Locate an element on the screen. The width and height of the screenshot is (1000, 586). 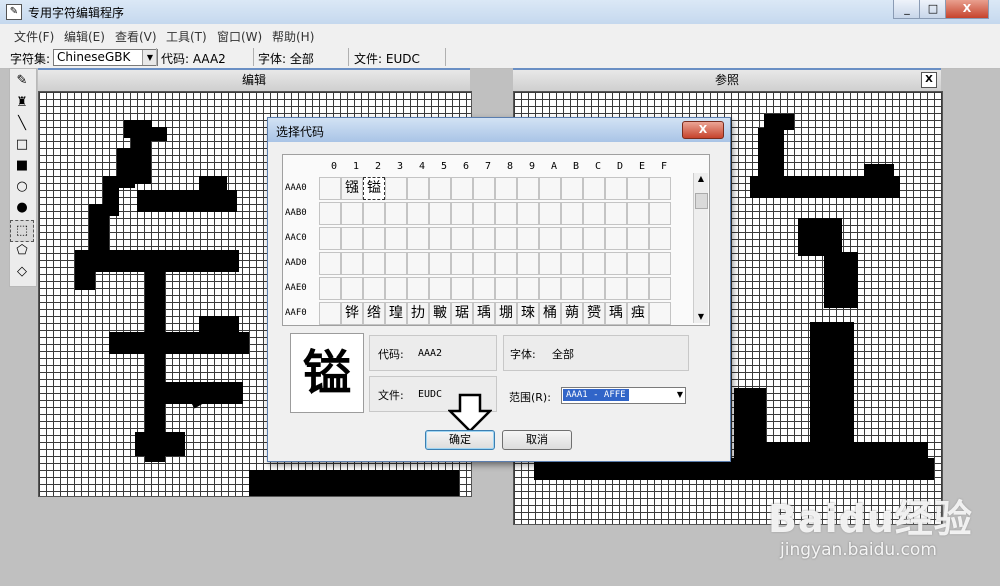
maximize-button: □ is located at coordinates (933, 9).